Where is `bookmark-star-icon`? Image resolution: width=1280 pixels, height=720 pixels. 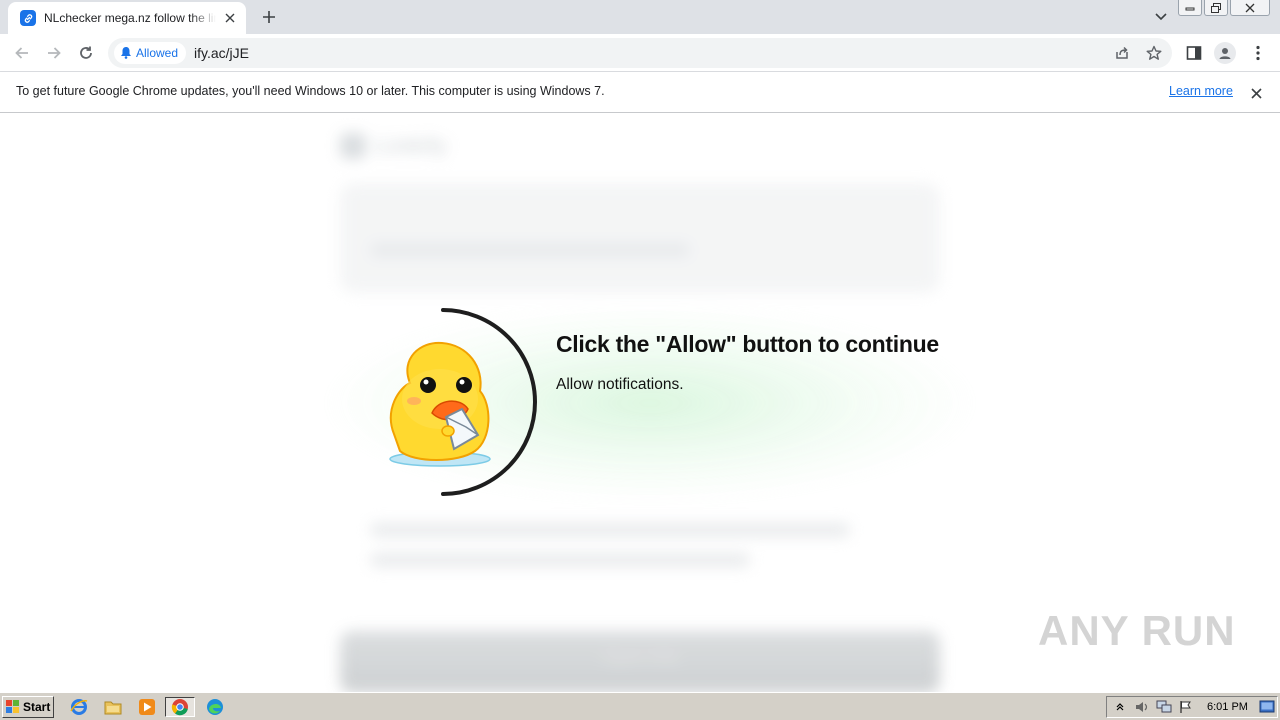 bookmark-star-icon is located at coordinates (1154, 53).